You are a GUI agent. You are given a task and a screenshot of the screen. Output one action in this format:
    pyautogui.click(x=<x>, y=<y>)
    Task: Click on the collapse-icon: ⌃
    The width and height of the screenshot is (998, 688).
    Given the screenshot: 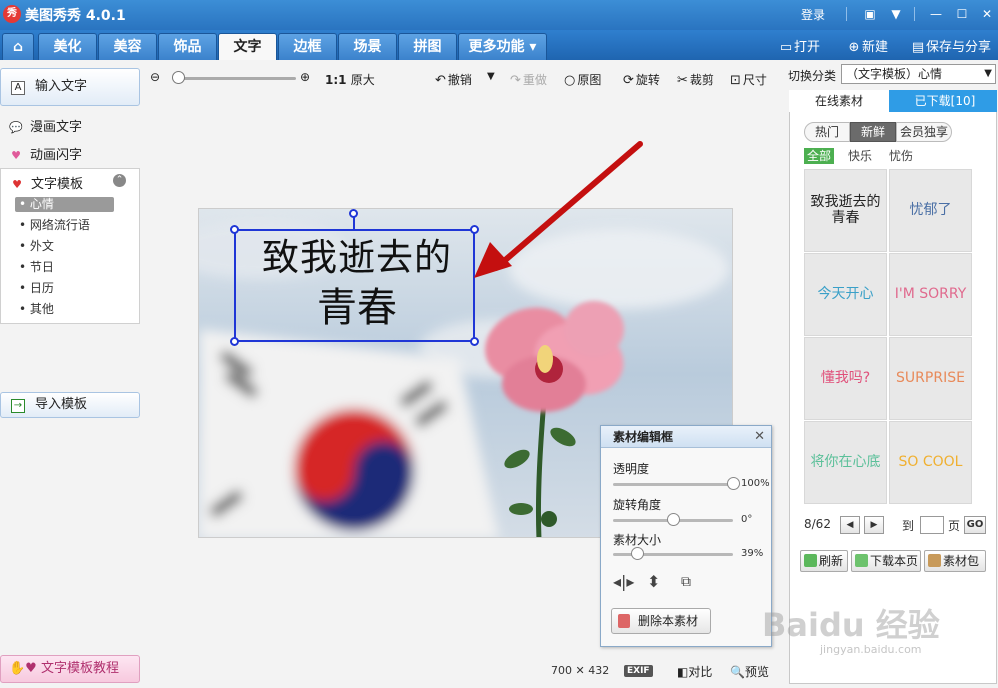 What is the action you would take?
    pyautogui.click(x=119, y=180)
    